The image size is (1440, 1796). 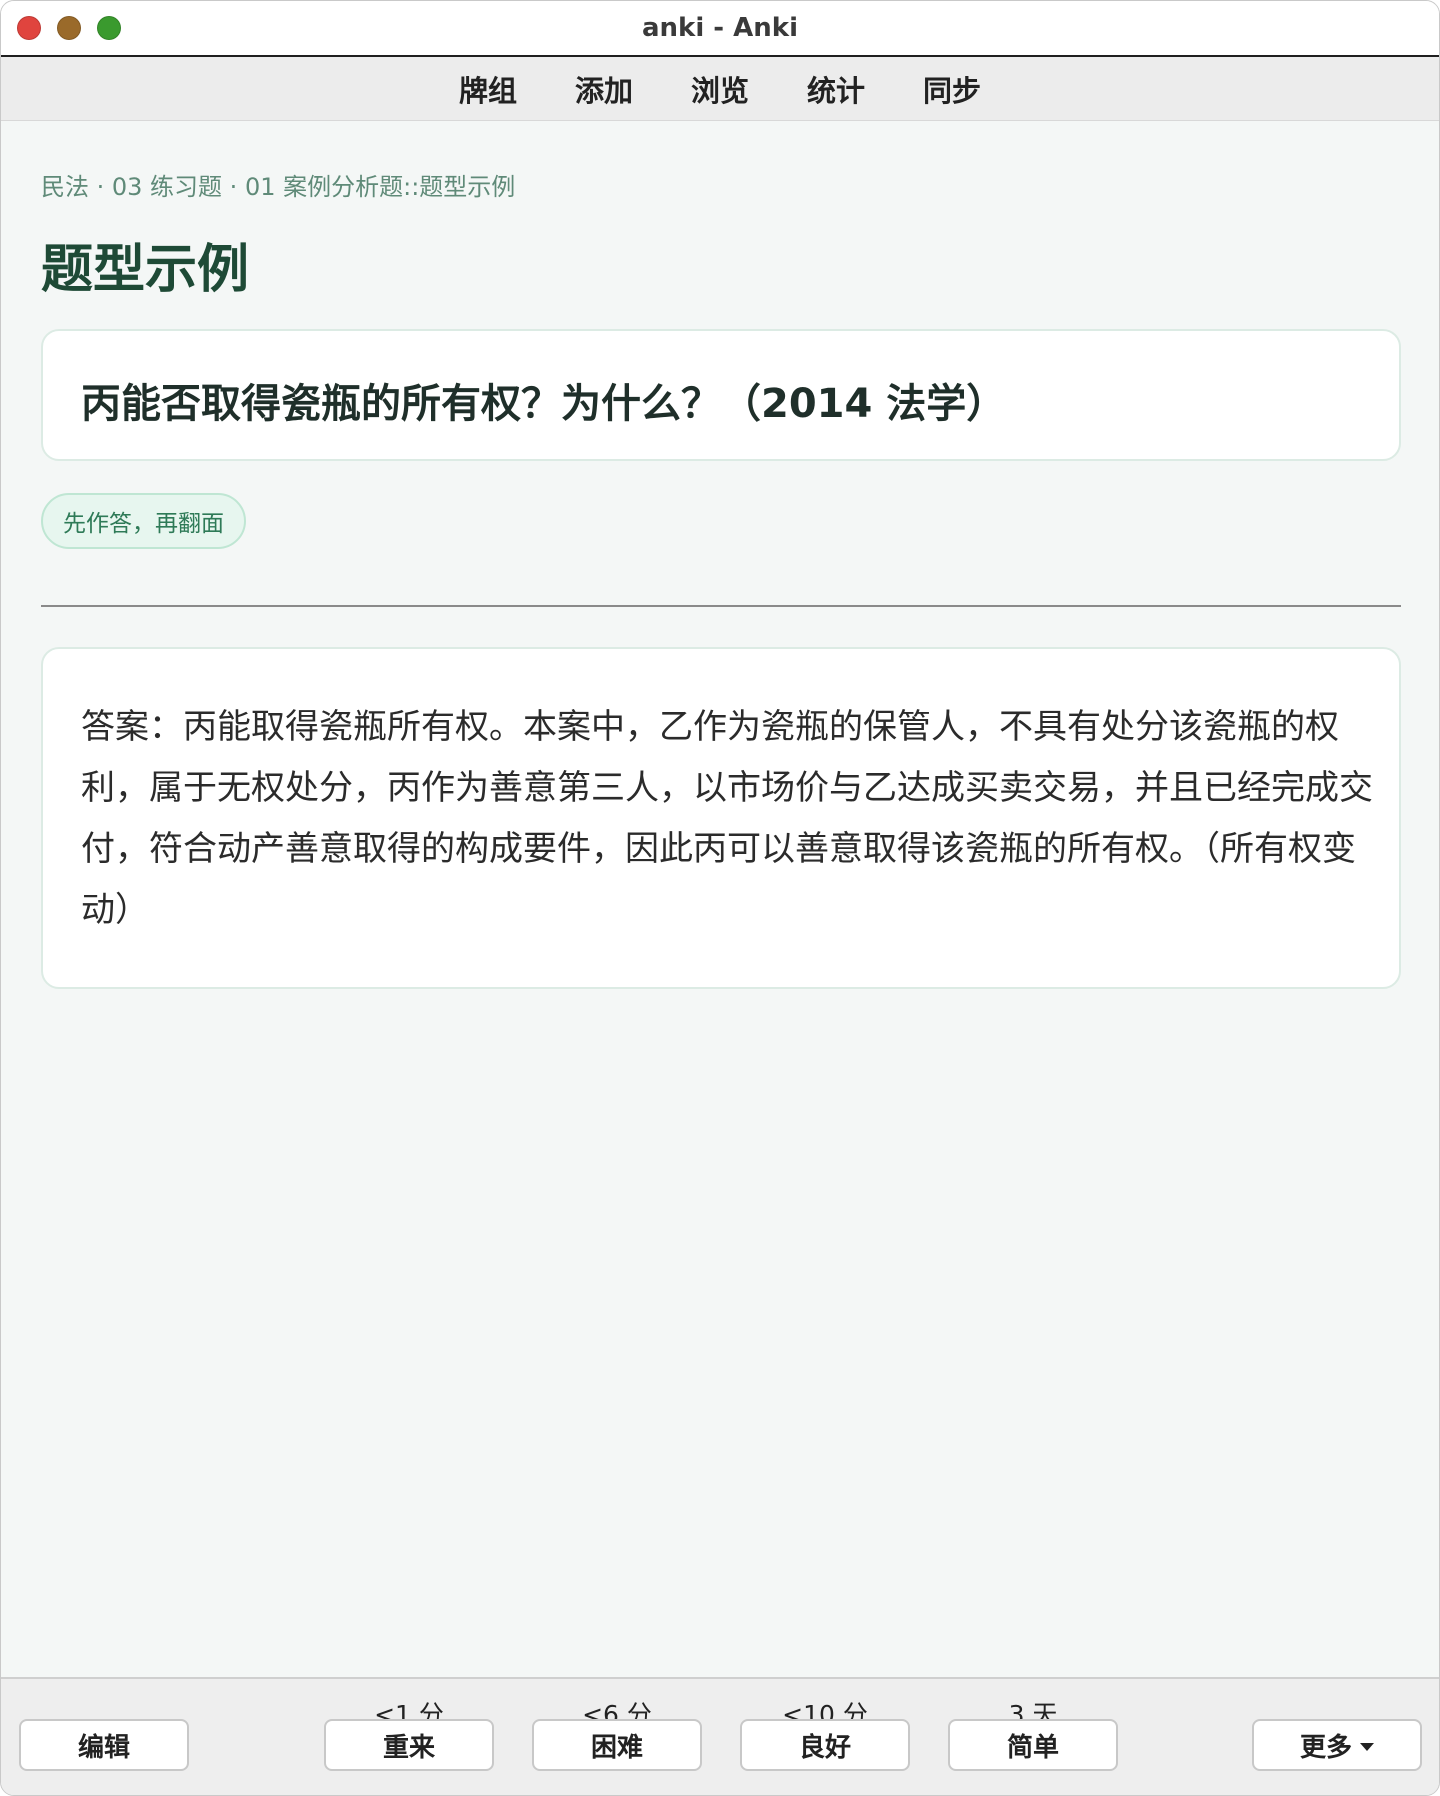 I want to click on nav-stats: 统计, so click(x=836, y=89).